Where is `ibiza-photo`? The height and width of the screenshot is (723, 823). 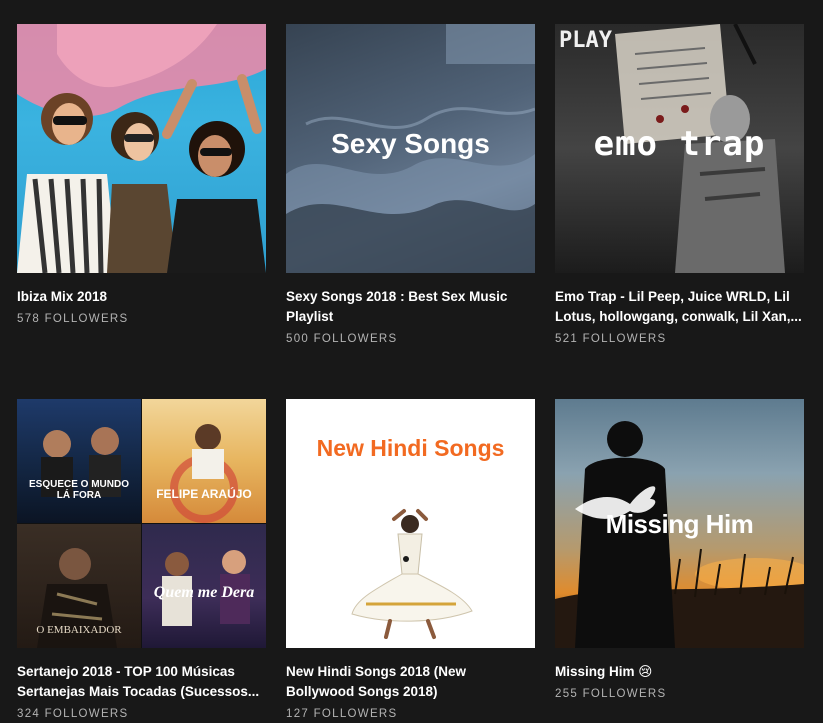 ibiza-photo is located at coordinates (141, 148).